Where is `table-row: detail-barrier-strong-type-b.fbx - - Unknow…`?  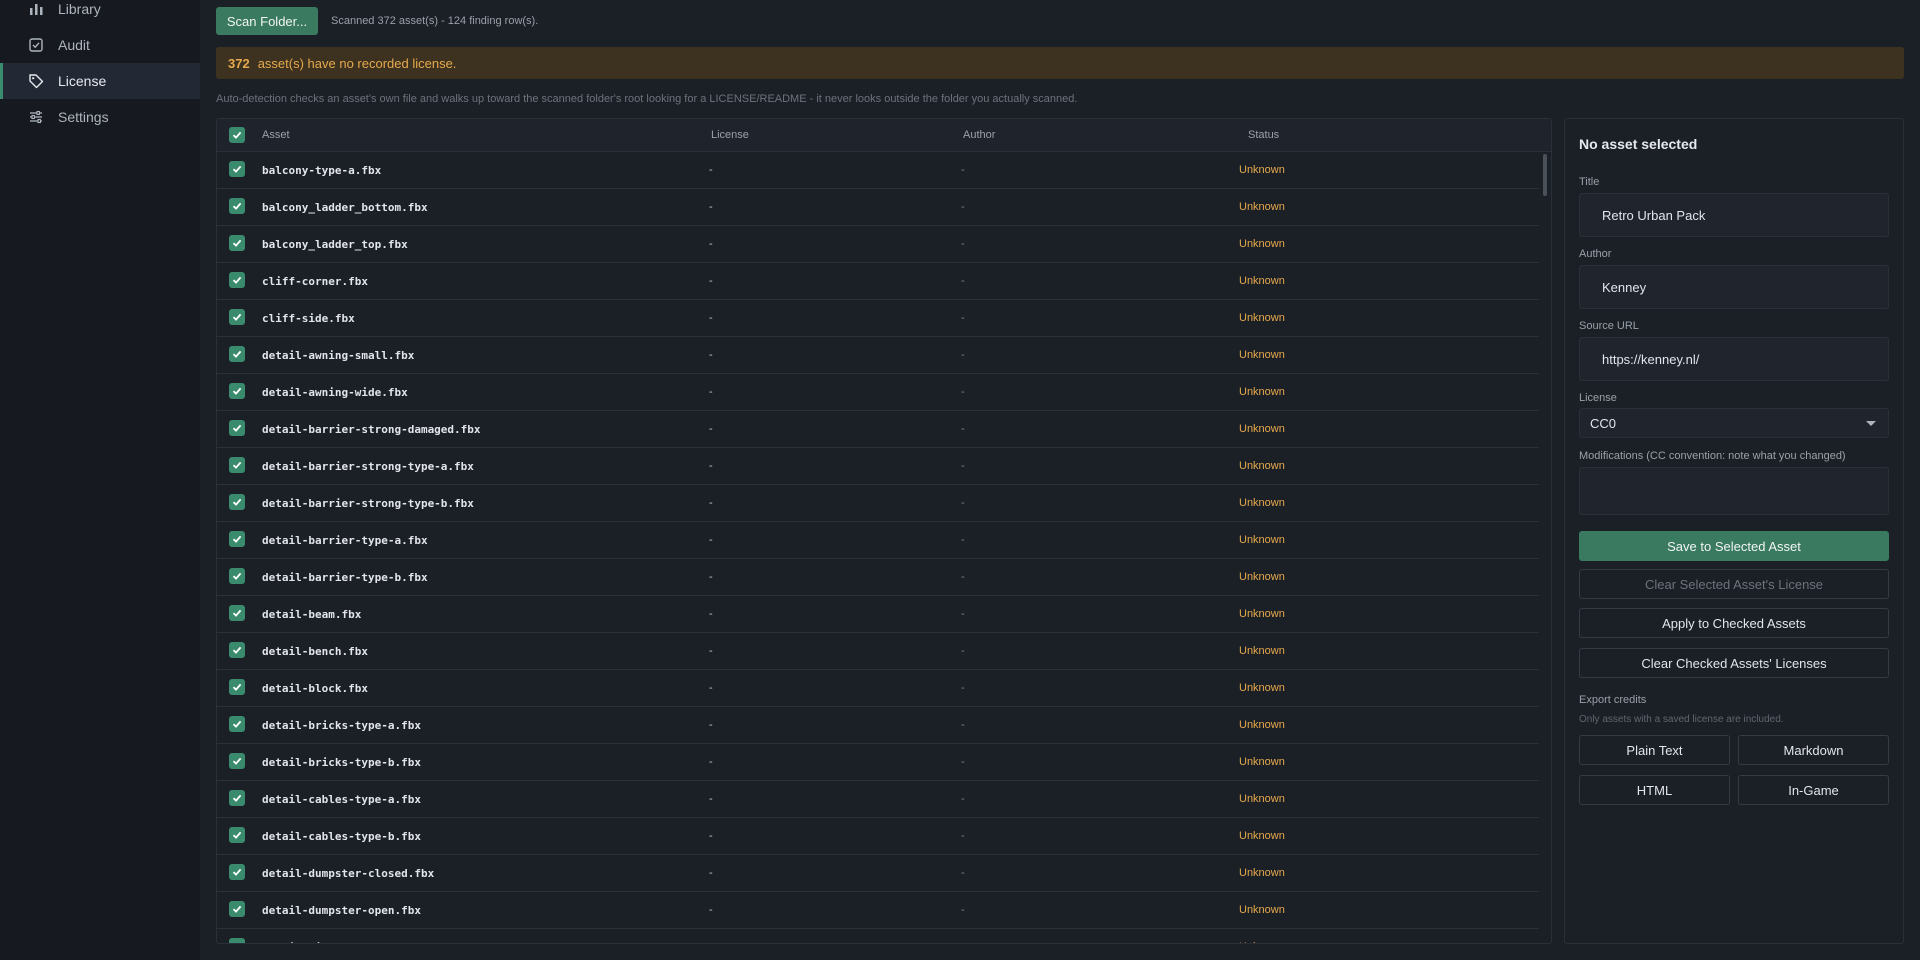
table-row: detail-barrier-strong-type-b.fbx - - Unknow… is located at coordinates (878, 503).